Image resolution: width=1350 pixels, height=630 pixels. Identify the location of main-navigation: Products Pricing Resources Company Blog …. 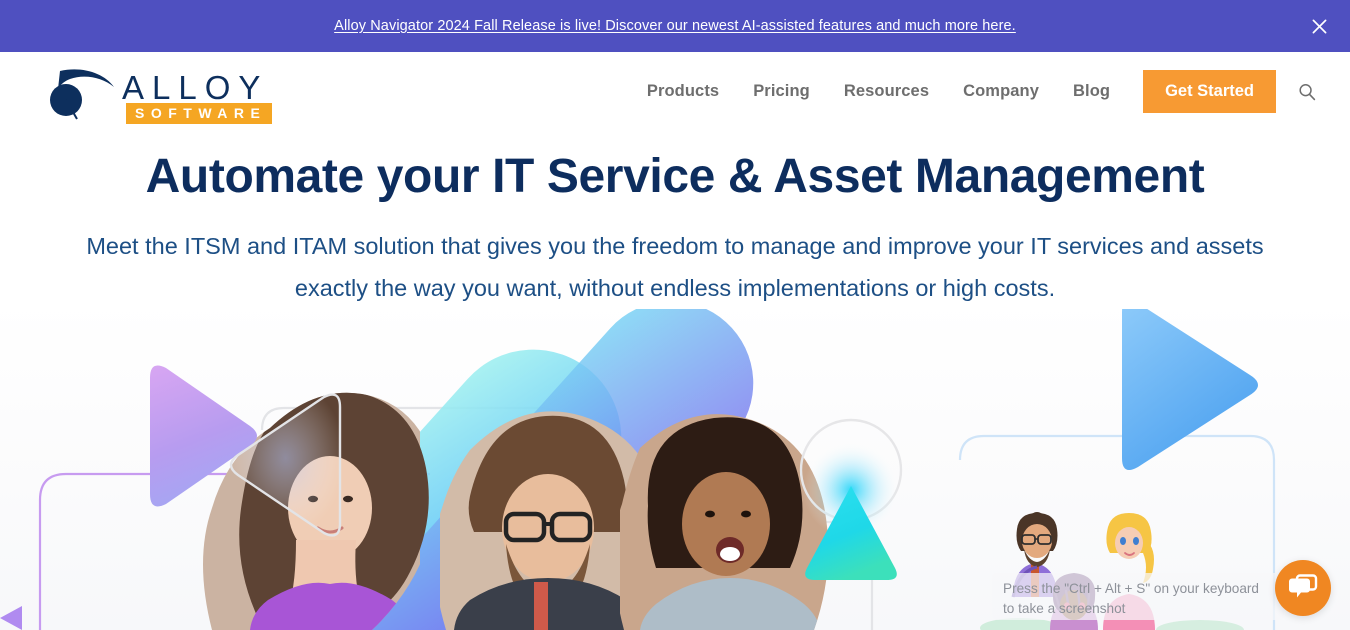
(977, 91).